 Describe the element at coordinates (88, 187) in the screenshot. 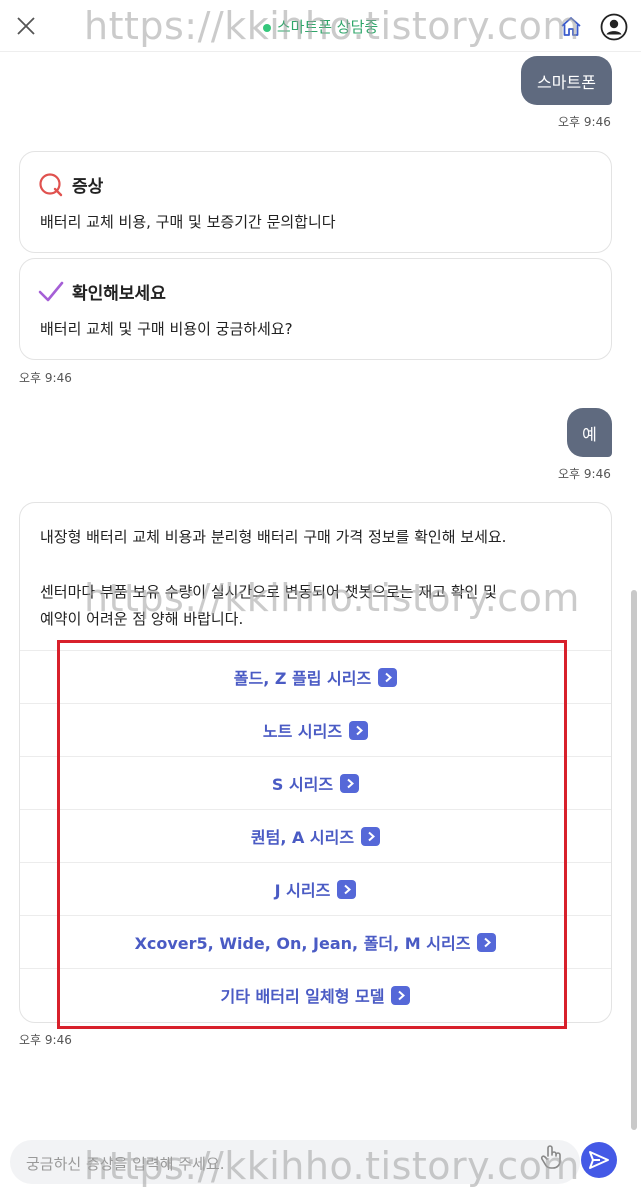

I see `symptom-title: 증상` at that location.